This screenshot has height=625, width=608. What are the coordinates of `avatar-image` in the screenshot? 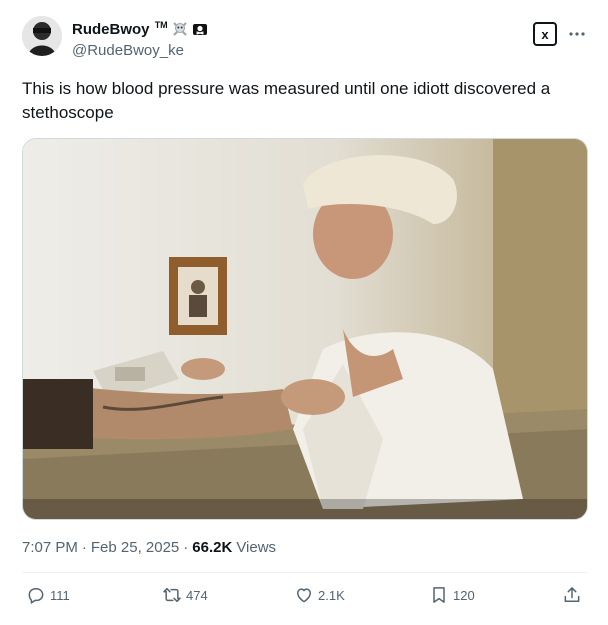 It's located at (42, 36).